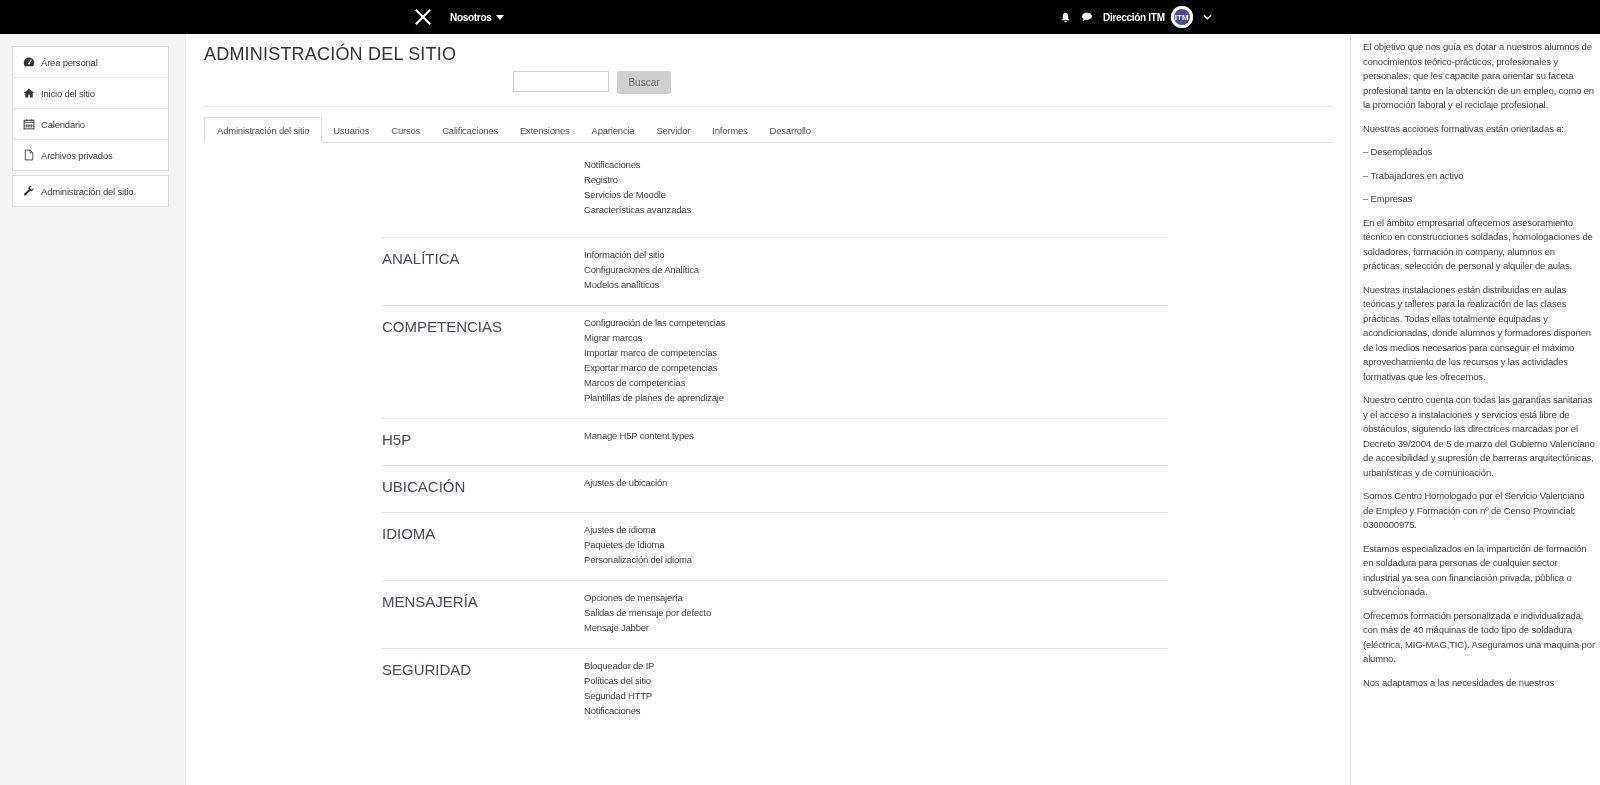 Image resolution: width=1600 pixels, height=785 pixels. I want to click on admin-link: Marcos de competencias, so click(635, 382).